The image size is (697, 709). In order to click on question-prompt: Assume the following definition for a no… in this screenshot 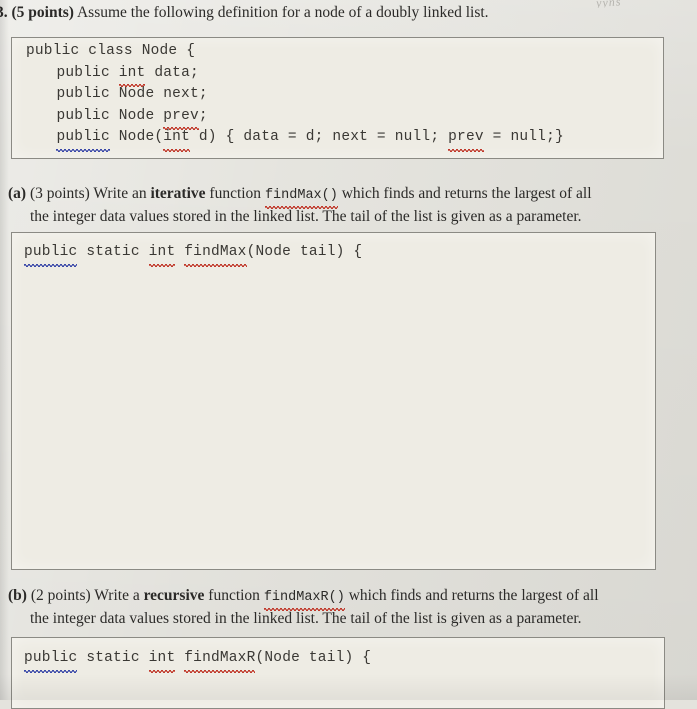, I will do `click(282, 12)`.